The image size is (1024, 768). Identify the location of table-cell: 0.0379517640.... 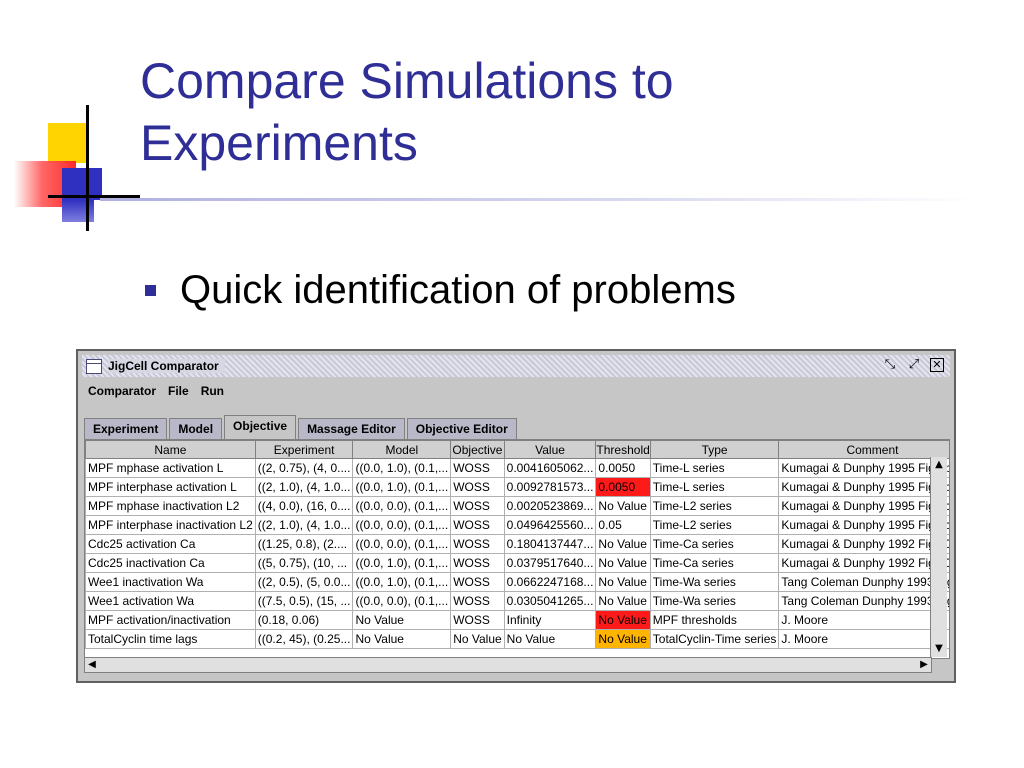
(550, 563).